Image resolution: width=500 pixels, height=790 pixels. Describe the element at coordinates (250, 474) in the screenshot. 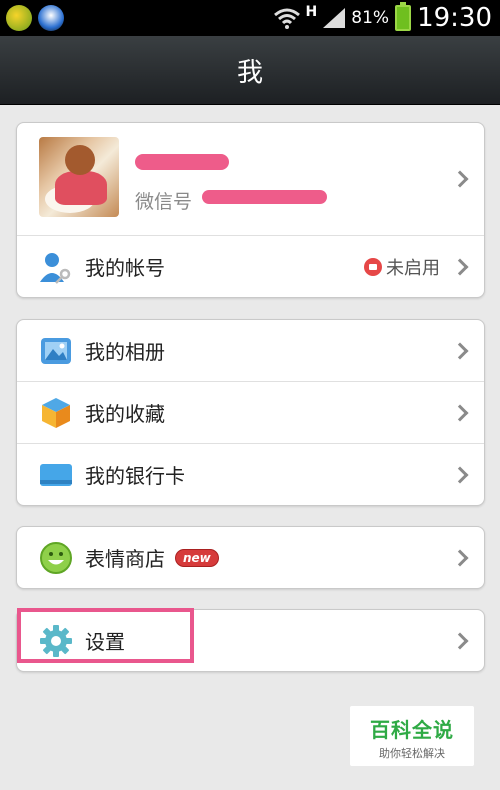

I see `menu-item-bank-card: 我的银行卡` at that location.